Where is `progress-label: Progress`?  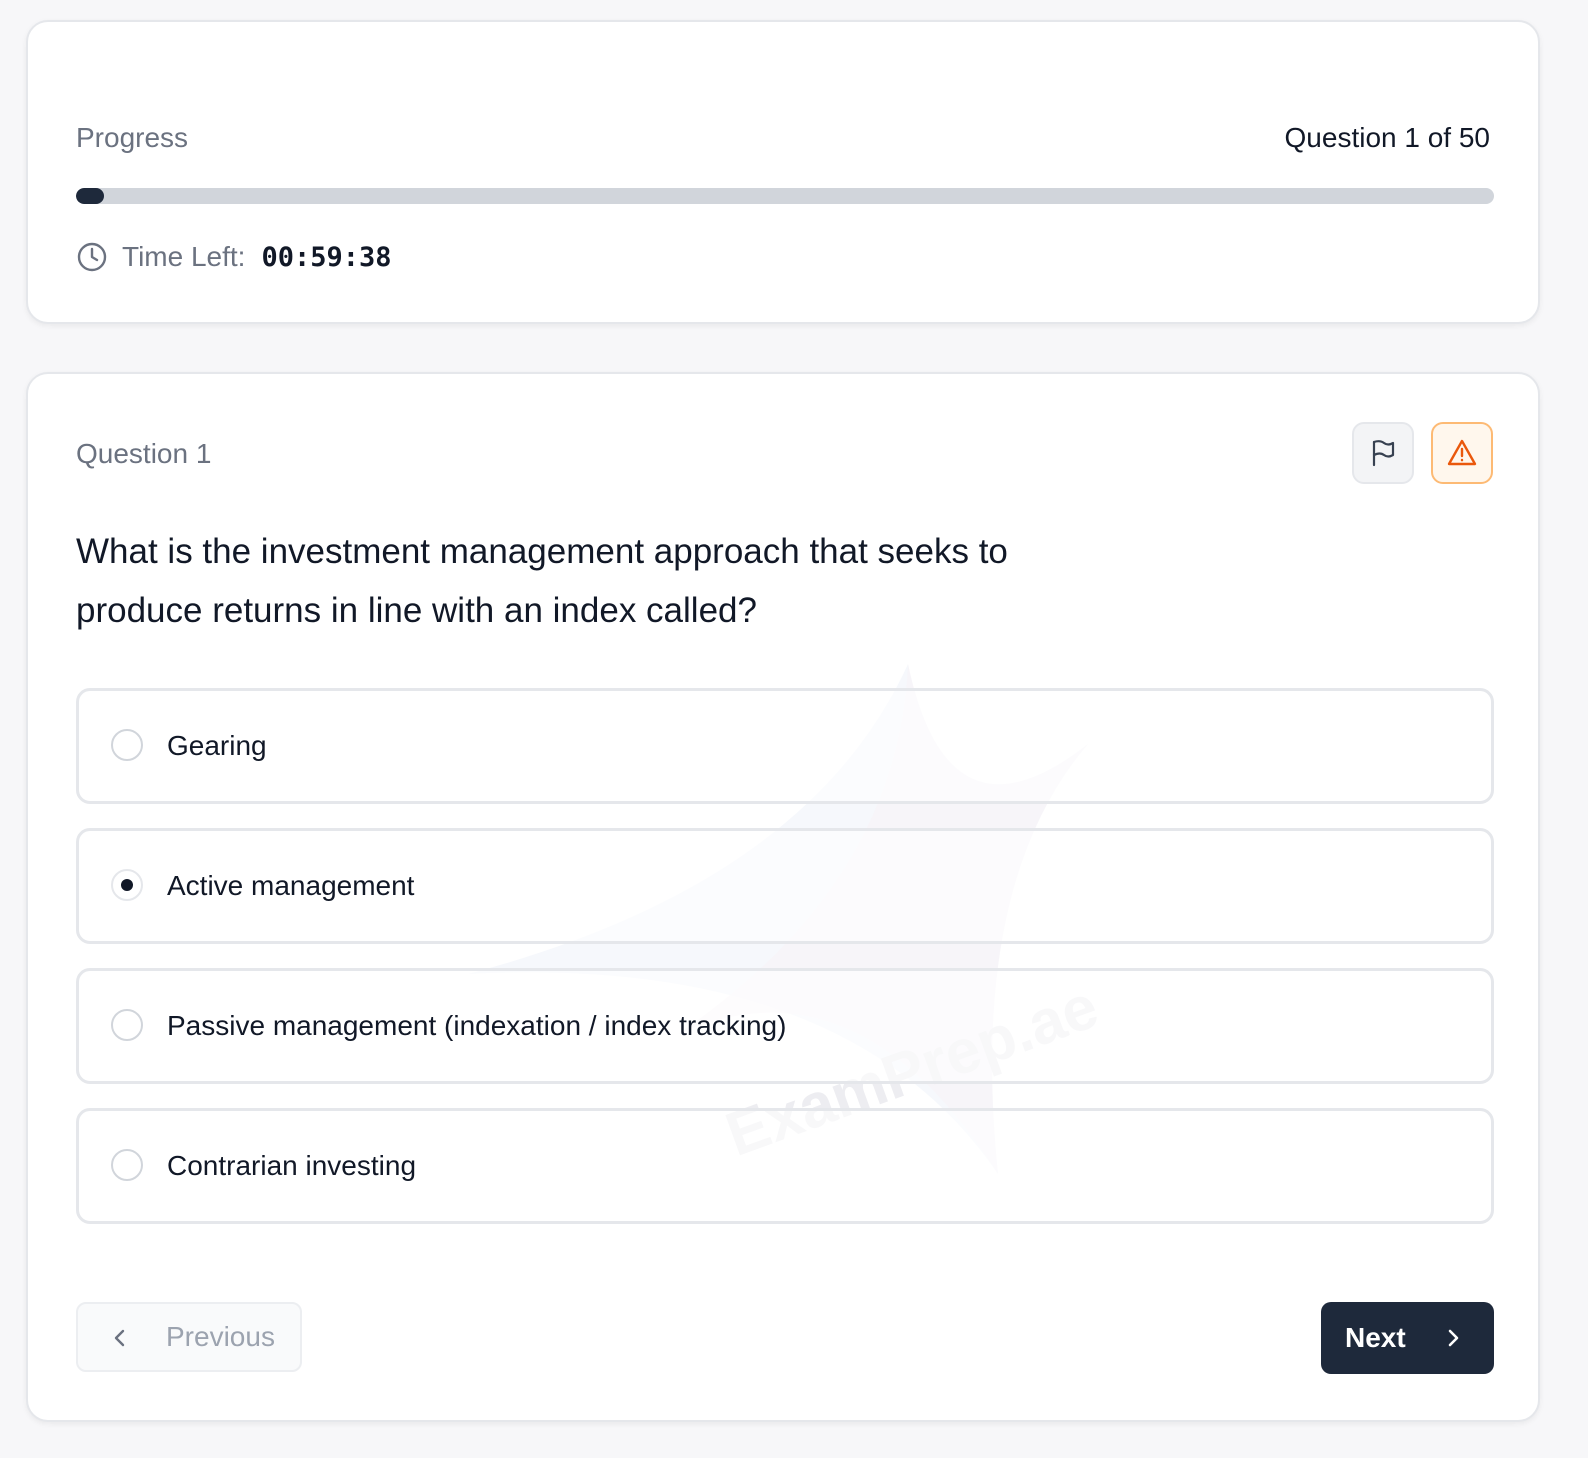
progress-label: Progress is located at coordinates (132, 137).